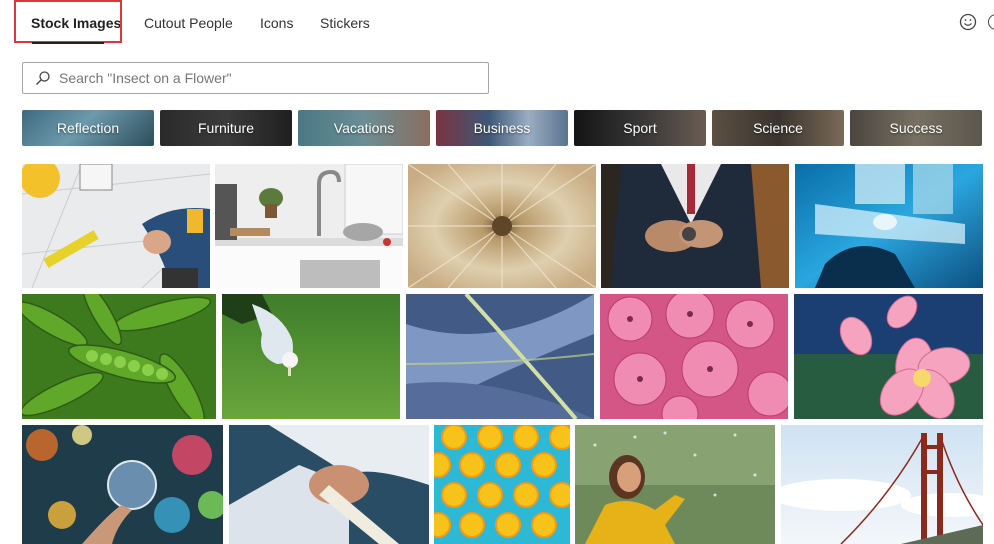 The width and height of the screenshot is (994, 544). I want to click on stock-image-crystal-ball-city, so click(122, 484).